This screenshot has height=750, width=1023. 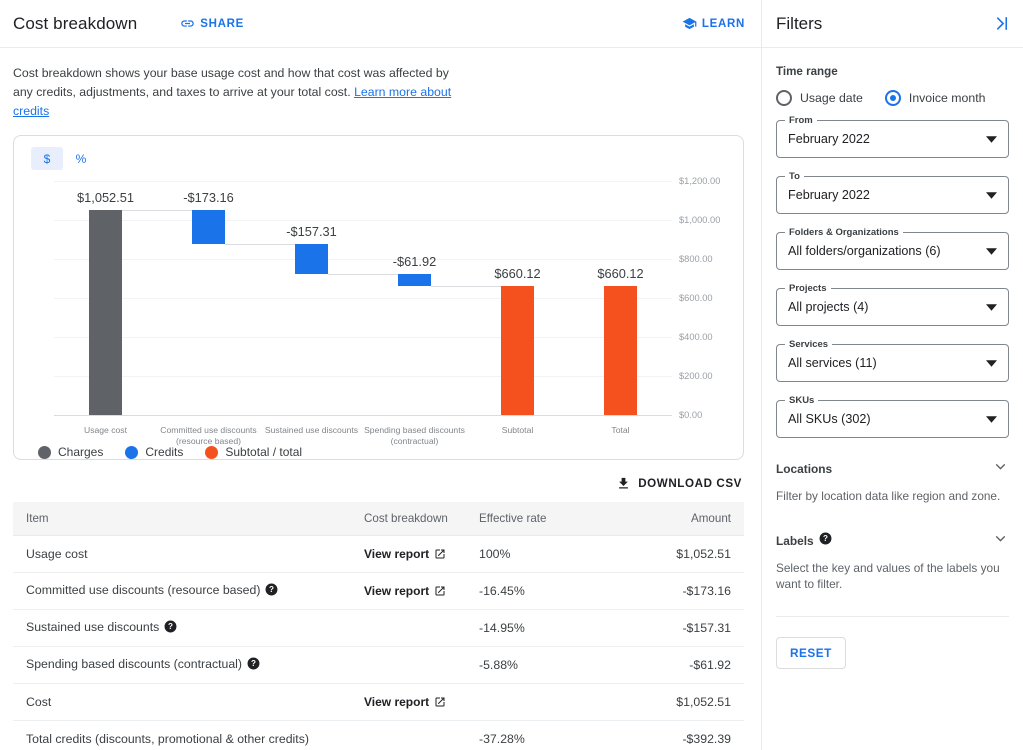 What do you see at coordinates (188, 519) in the screenshot?
I see `column-header-item: Item` at bounding box center [188, 519].